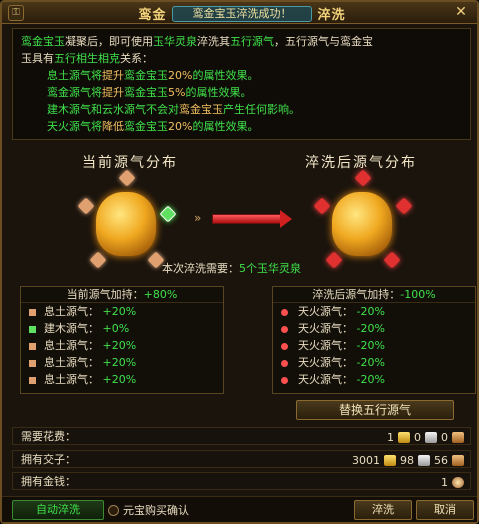  What do you see at coordinates (148, 510) in the screenshot?
I see `buy-confirm-checkbox: 元宝购买确认` at bounding box center [148, 510].